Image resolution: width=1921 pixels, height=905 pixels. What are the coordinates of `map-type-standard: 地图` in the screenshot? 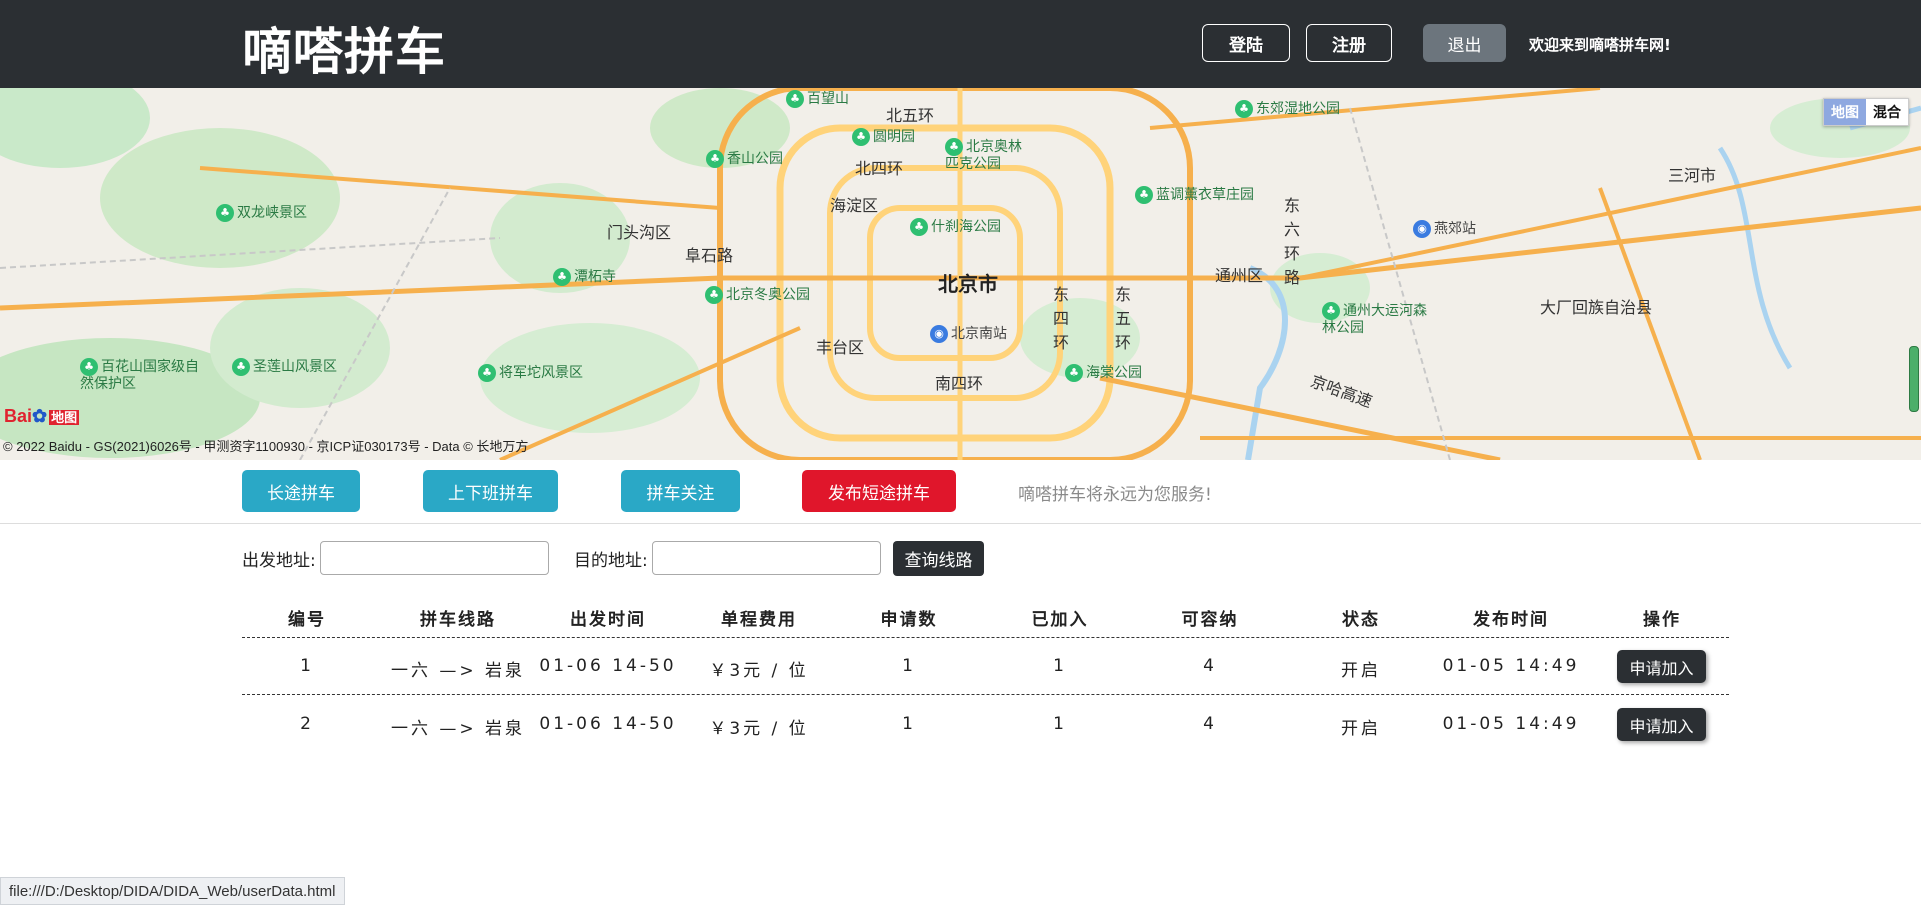 It's located at (1845, 112).